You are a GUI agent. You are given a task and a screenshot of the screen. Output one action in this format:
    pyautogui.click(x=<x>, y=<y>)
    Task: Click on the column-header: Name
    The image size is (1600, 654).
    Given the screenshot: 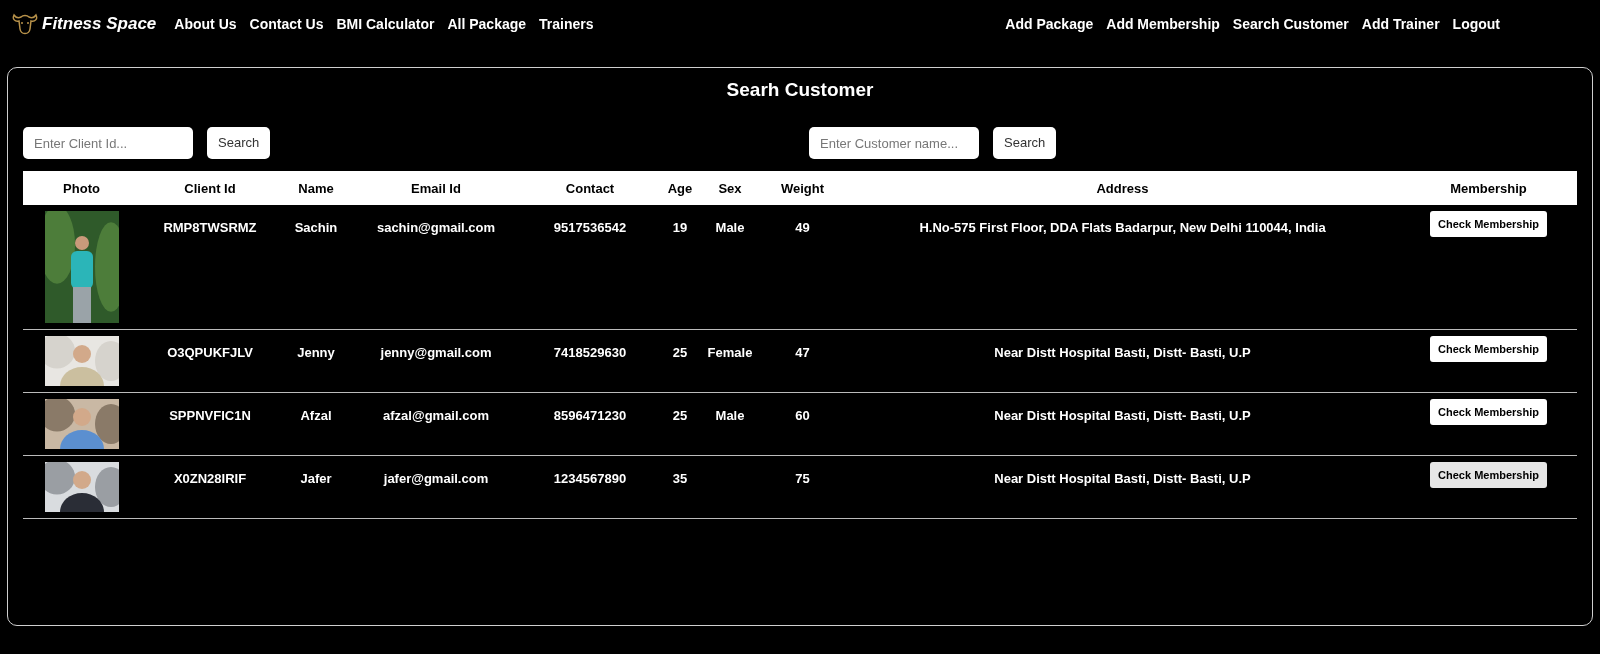 What is the action you would take?
    pyautogui.click(x=316, y=188)
    